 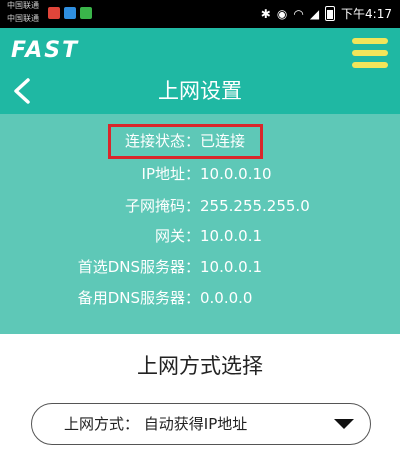 I want to click on notification-icons, so click(x=70, y=13).